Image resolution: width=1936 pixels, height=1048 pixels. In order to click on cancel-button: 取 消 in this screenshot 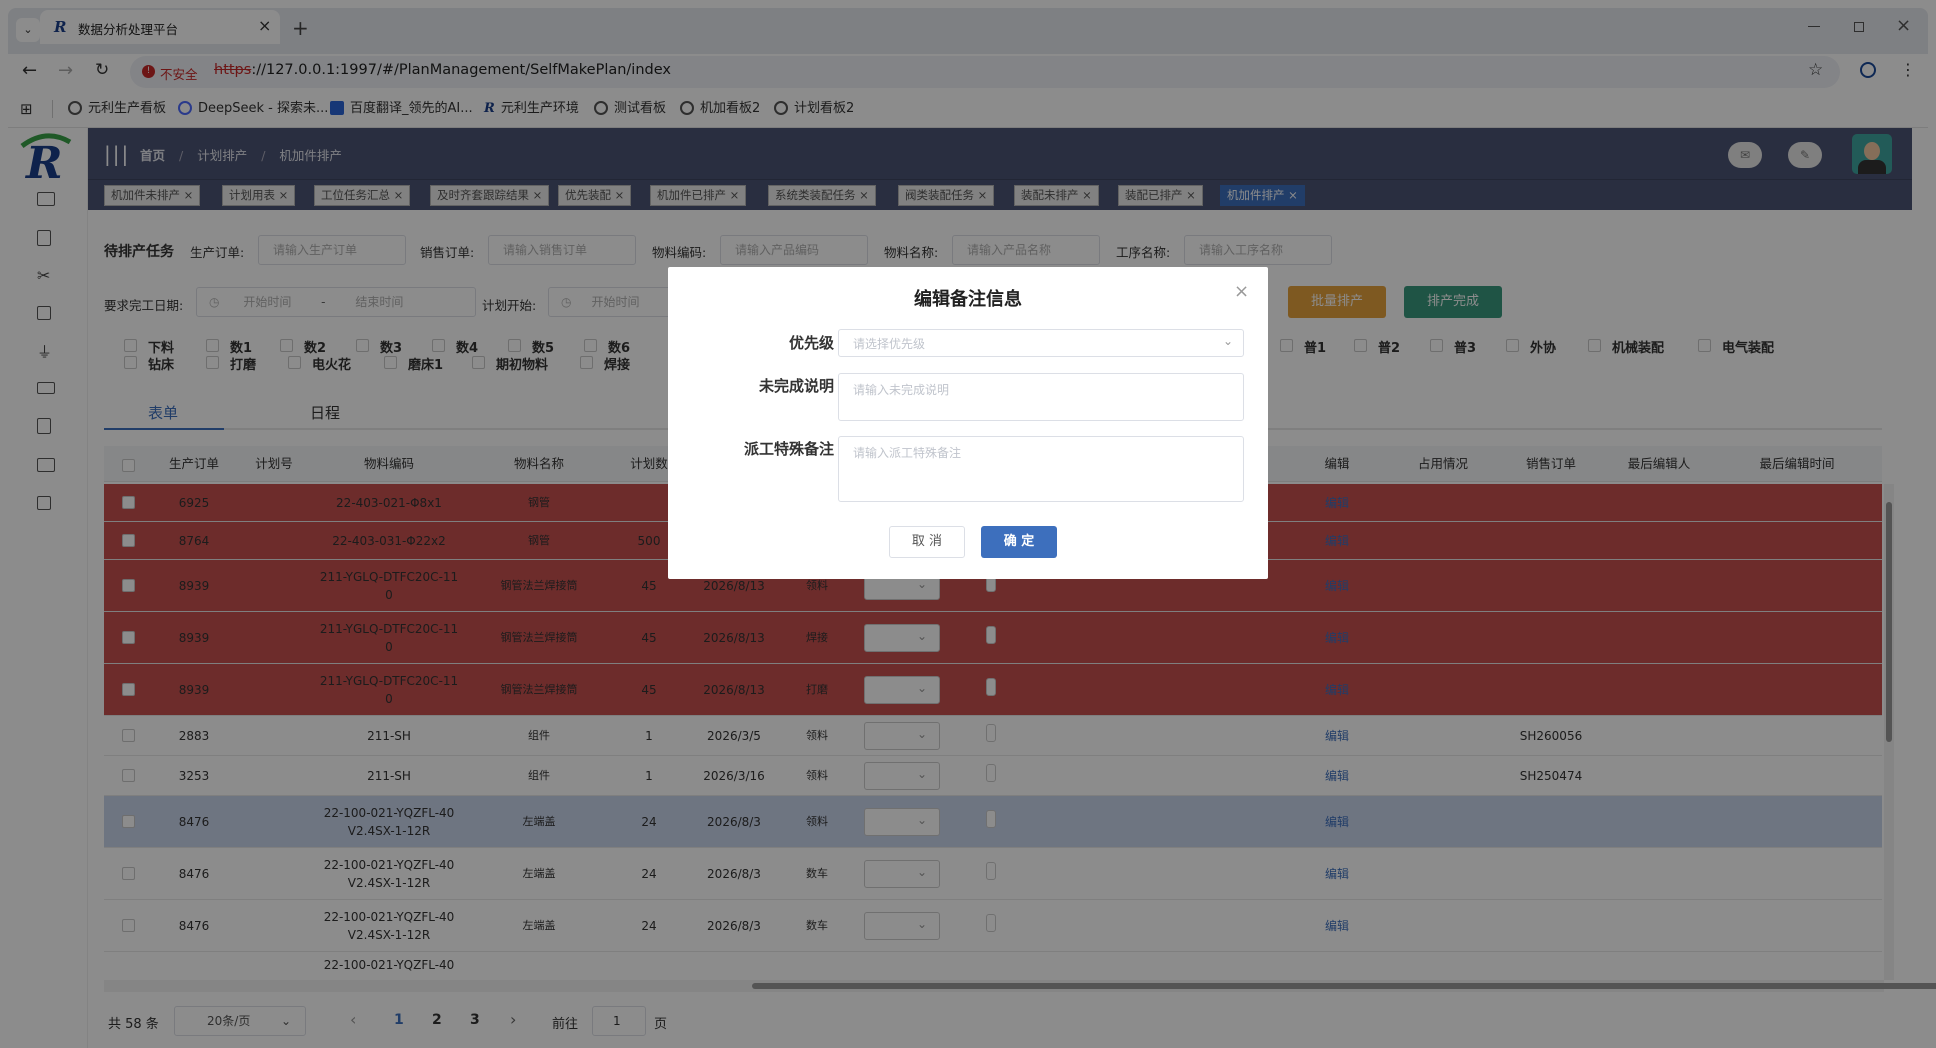, I will do `click(927, 542)`.